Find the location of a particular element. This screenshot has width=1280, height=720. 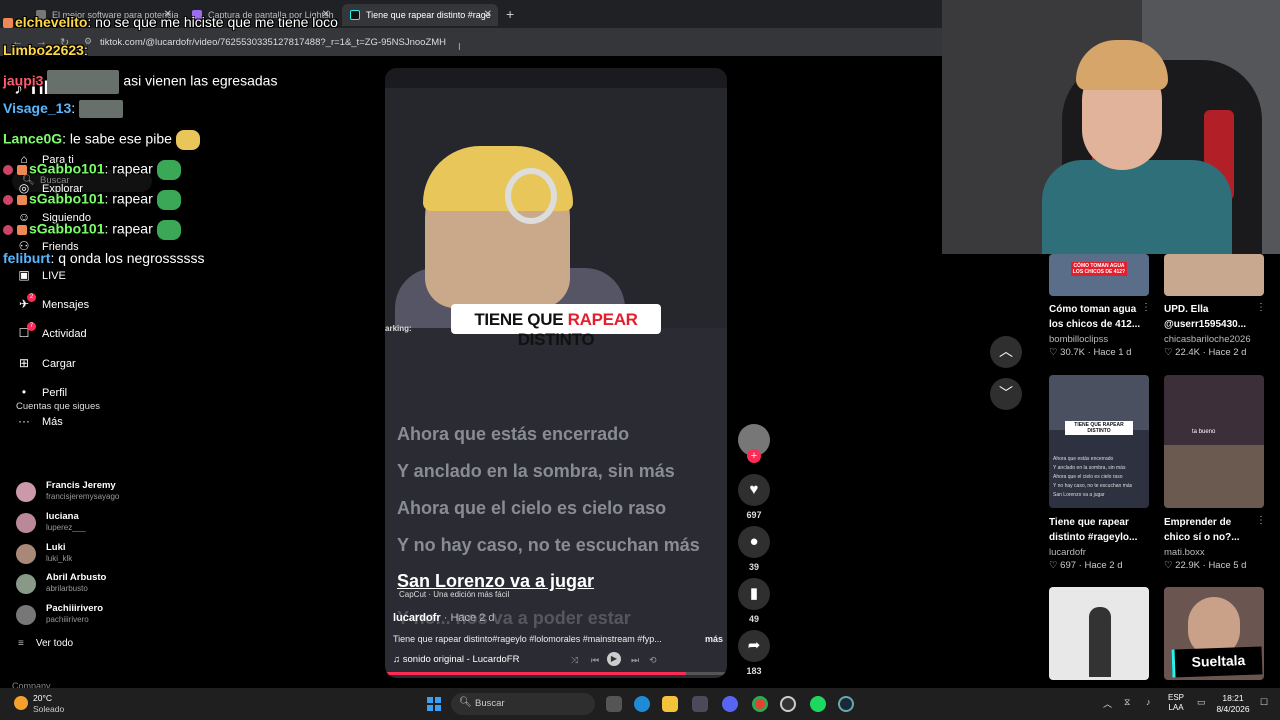

weather-temp: 20°C is located at coordinates (42, 698).